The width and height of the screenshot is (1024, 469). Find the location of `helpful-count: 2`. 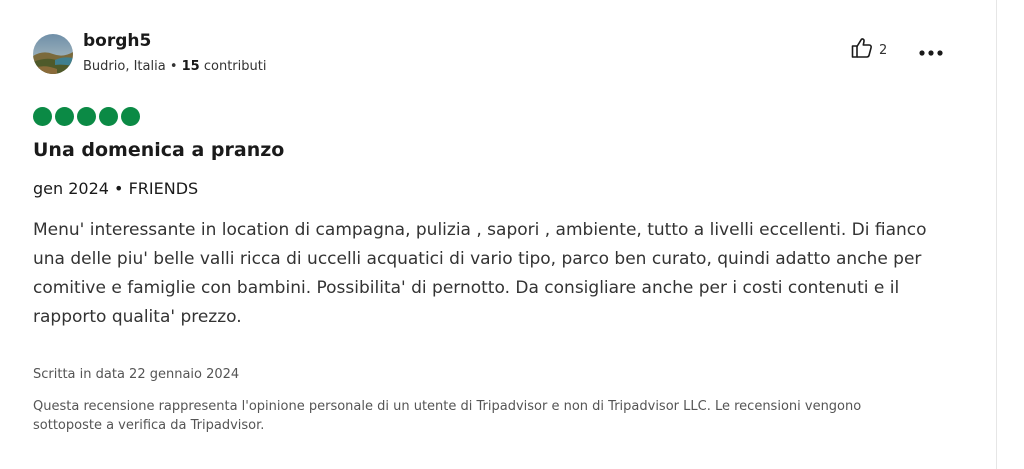

helpful-count: 2 is located at coordinates (883, 50).